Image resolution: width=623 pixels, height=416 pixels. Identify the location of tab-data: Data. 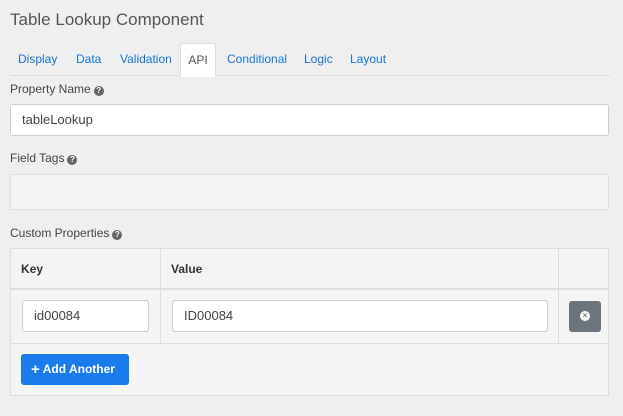
(88, 59).